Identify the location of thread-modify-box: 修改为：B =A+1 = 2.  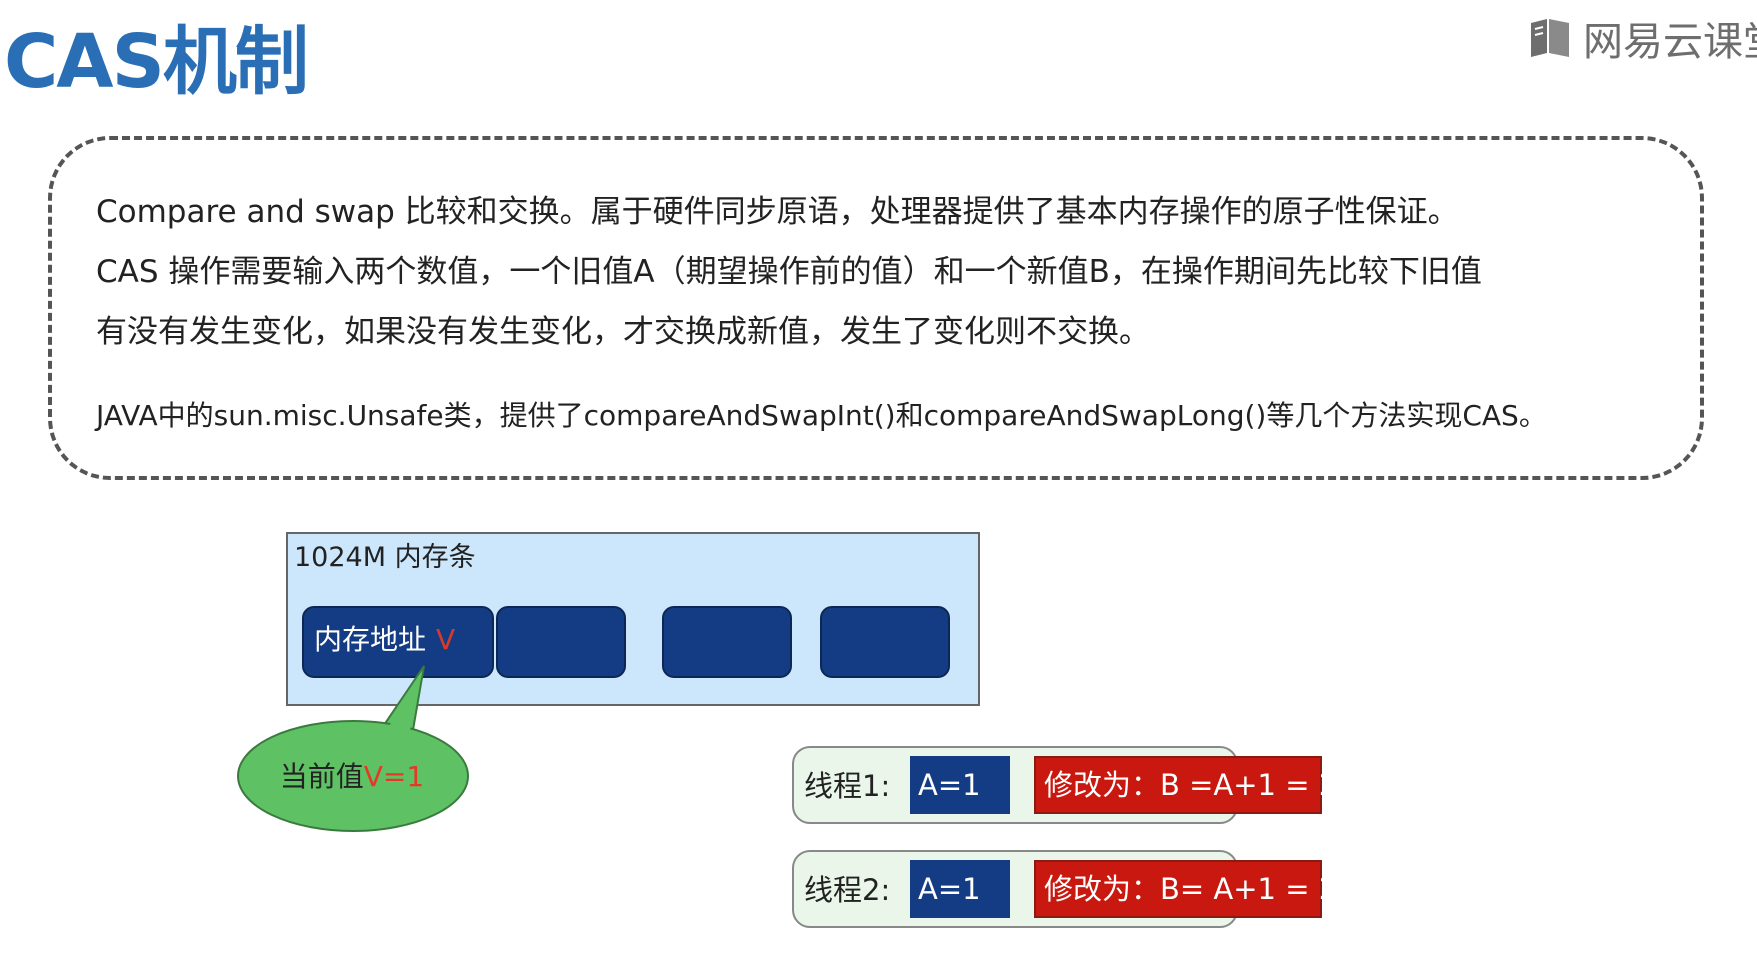
(1185, 785).